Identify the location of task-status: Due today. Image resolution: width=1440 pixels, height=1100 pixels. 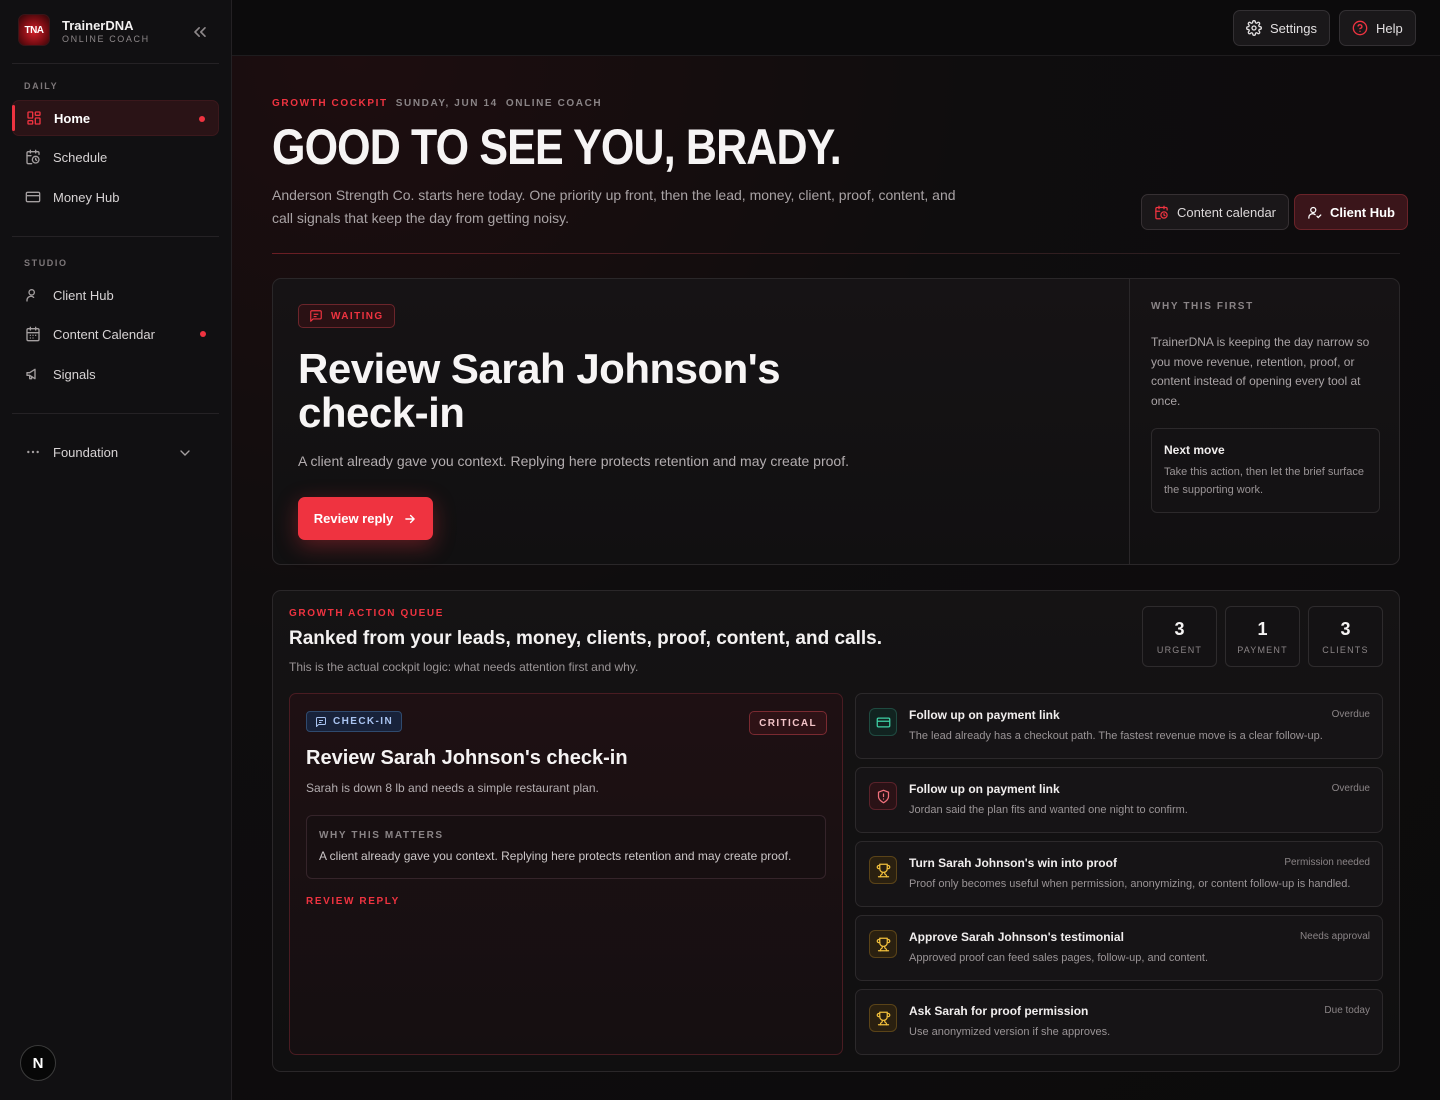
(1347, 1010).